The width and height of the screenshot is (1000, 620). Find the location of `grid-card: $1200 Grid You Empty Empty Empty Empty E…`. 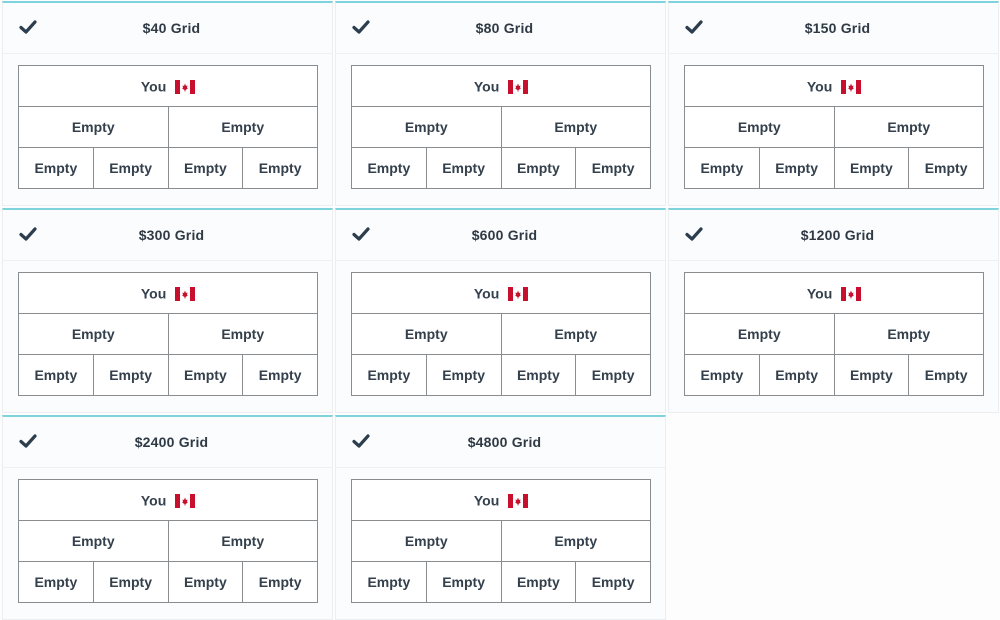

grid-card: $1200 Grid You Empty Empty Empty Empty E… is located at coordinates (833, 310).